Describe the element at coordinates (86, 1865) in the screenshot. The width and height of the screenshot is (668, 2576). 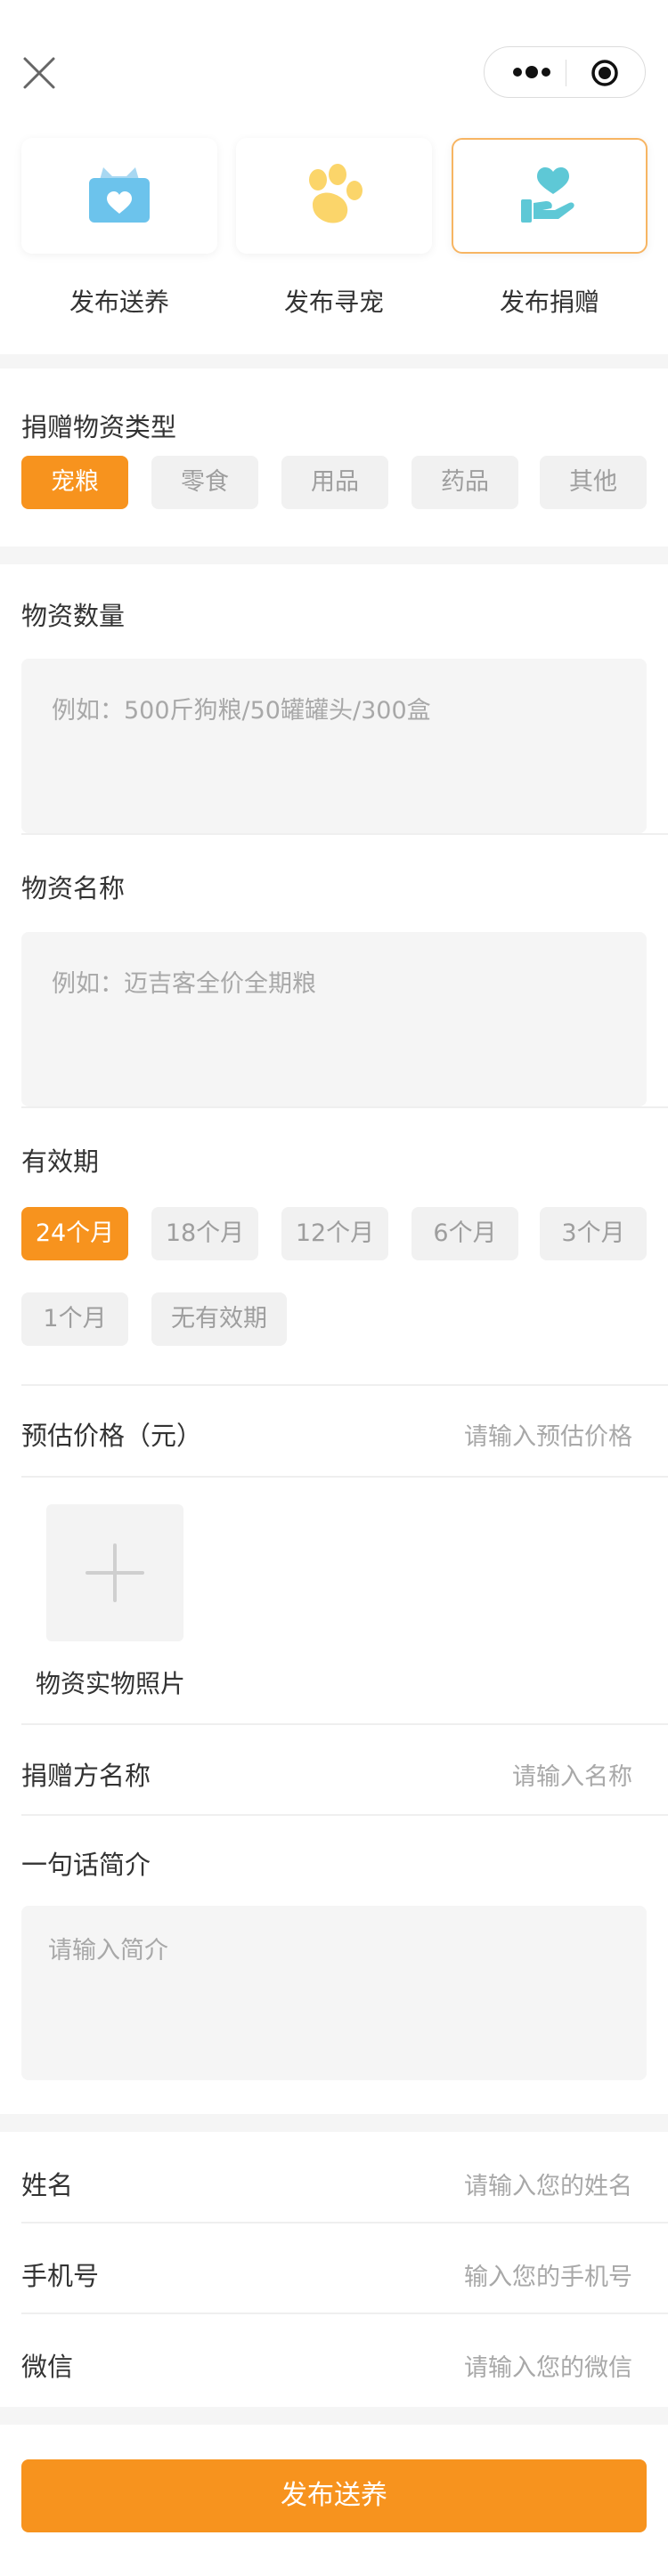
I see `intro-title: 一句话简介` at that location.